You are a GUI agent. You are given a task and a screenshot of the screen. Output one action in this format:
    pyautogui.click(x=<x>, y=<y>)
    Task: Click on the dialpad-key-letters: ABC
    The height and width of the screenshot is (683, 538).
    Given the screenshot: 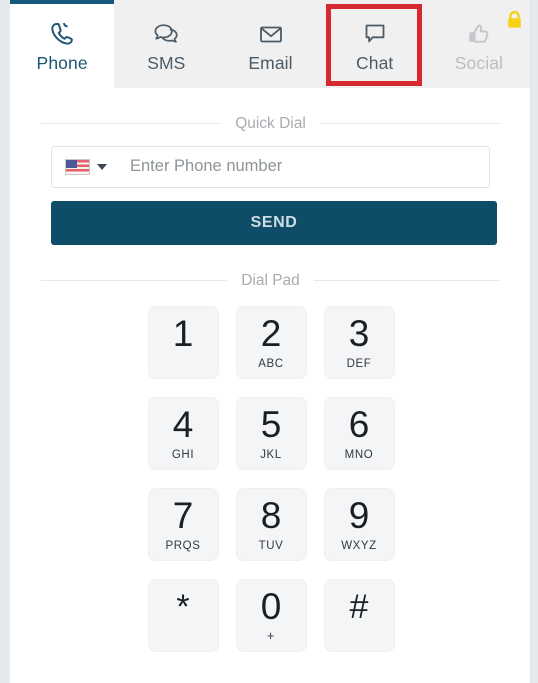 What is the action you would take?
    pyautogui.click(x=271, y=363)
    